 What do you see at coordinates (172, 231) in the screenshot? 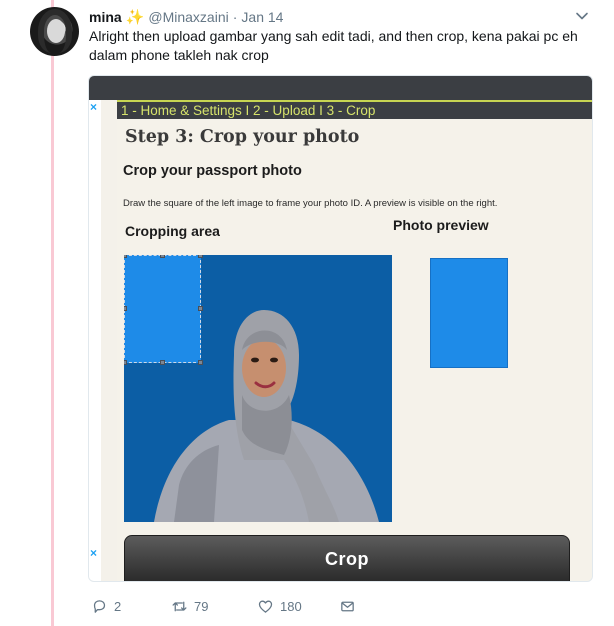
I see `cropping-area-label: Cropping area` at bounding box center [172, 231].